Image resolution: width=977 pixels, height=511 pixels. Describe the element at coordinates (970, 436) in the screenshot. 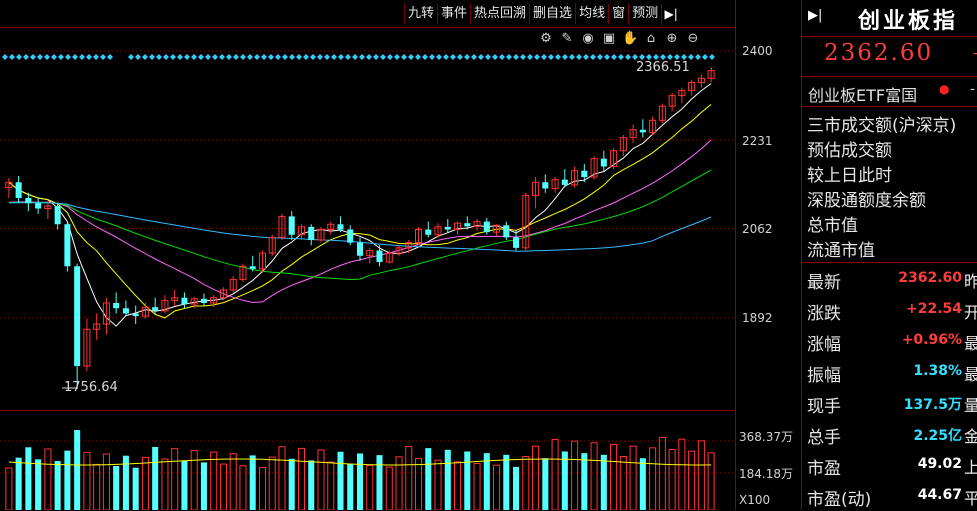

I see `quote-row-tail-label: 金` at that location.